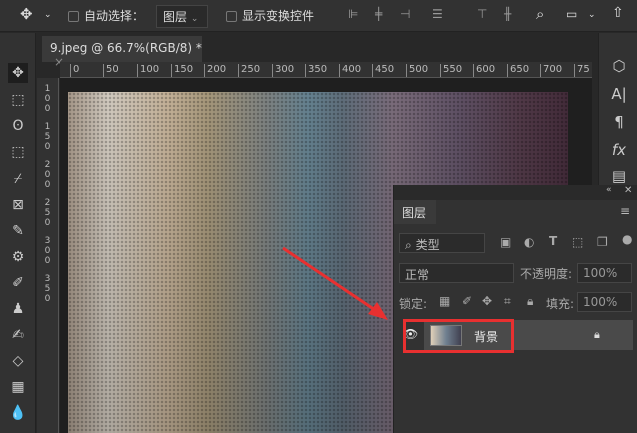 Image resolution: width=637 pixels, height=433 pixels. What do you see at coordinates (330, 280) in the screenshot?
I see `arrow-shaft` at bounding box center [330, 280].